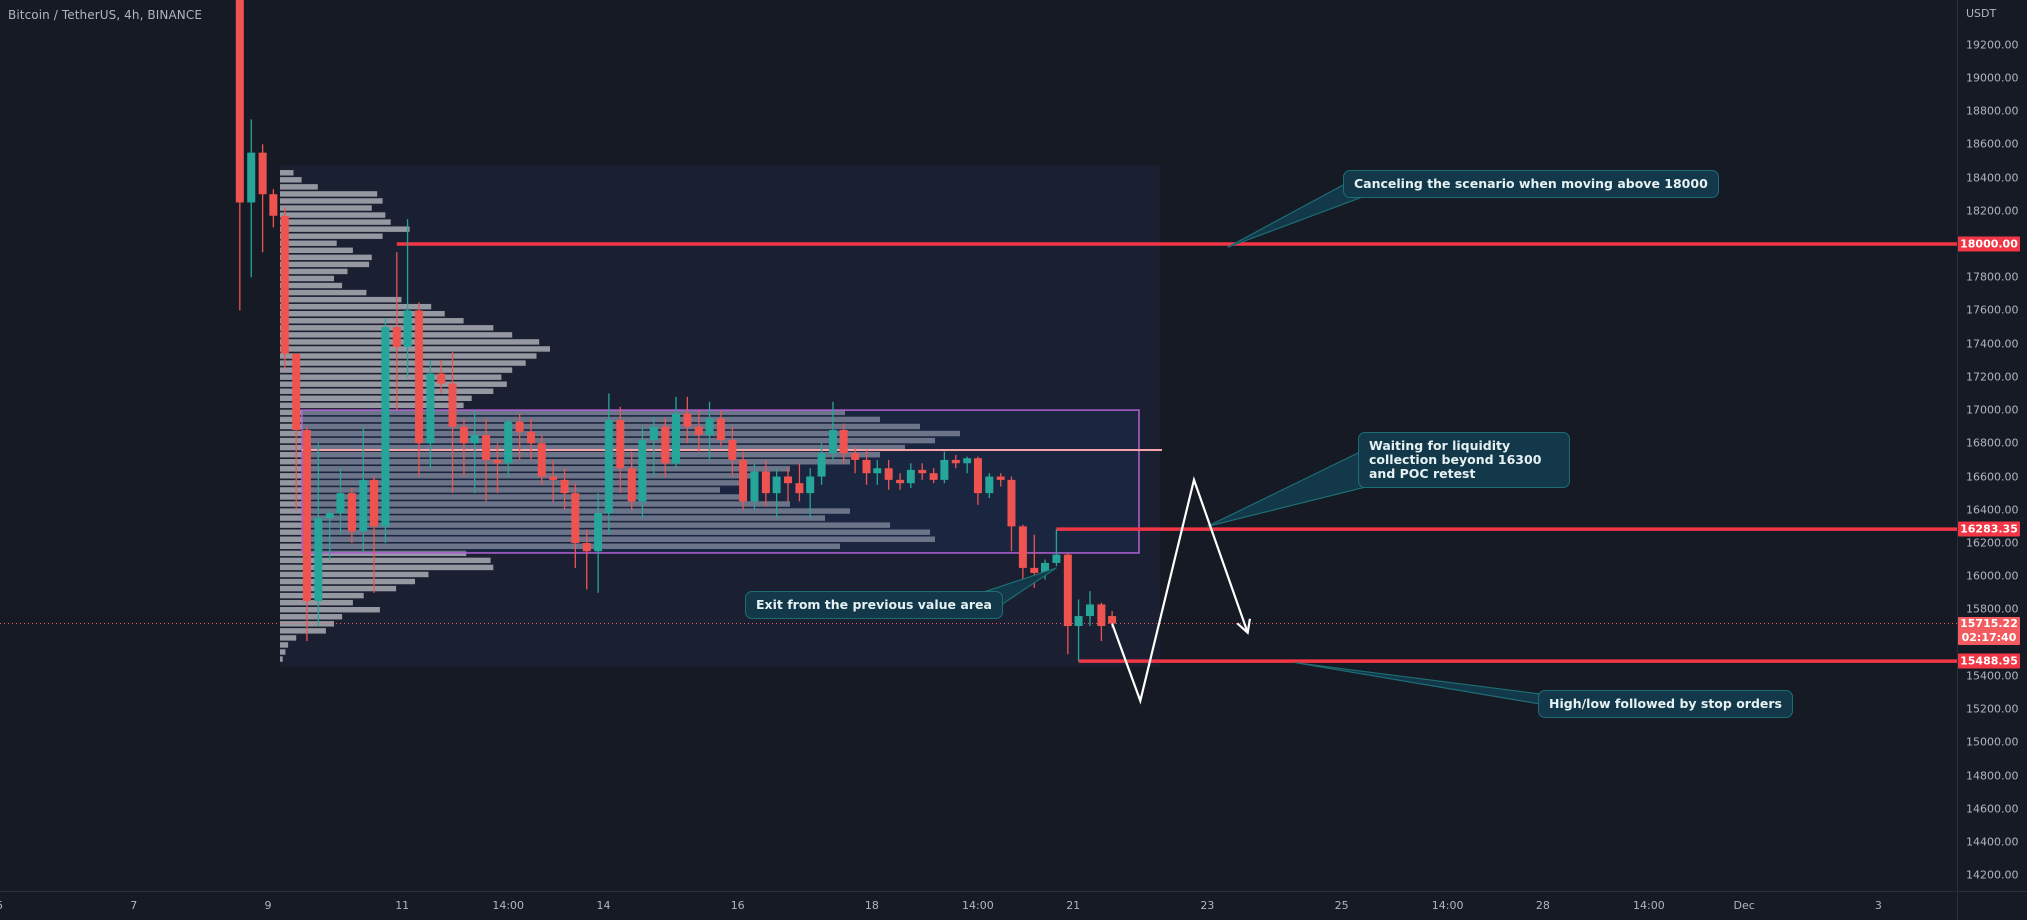 The height and width of the screenshot is (920, 2027). I want to click on time-axis-divider, so click(1013, 891).